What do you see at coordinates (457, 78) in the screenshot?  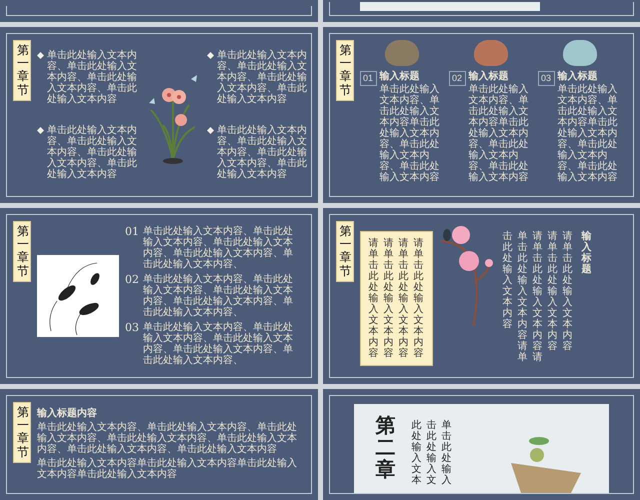 I see `number-box: 02` at bounding box center [457, 78].